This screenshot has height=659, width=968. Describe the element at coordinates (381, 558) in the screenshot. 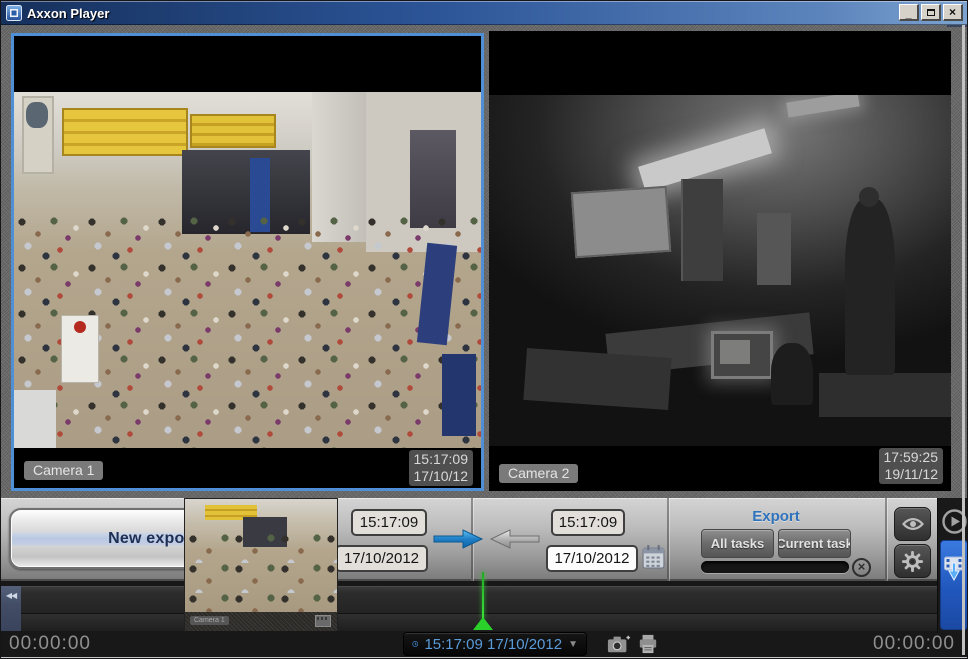

I see `range-start-date-field: 17/10/2012` at that location.